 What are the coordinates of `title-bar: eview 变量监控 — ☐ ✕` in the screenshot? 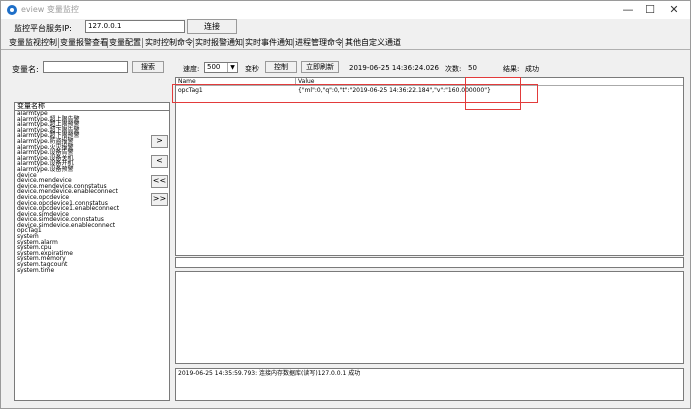 It's located at (345, 10).